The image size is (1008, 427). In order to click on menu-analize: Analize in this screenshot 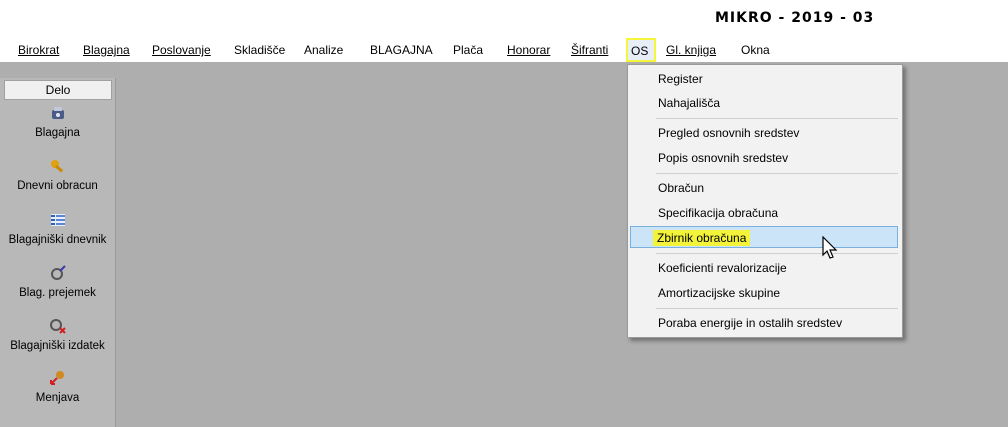, I will do `click(323, 50)`.